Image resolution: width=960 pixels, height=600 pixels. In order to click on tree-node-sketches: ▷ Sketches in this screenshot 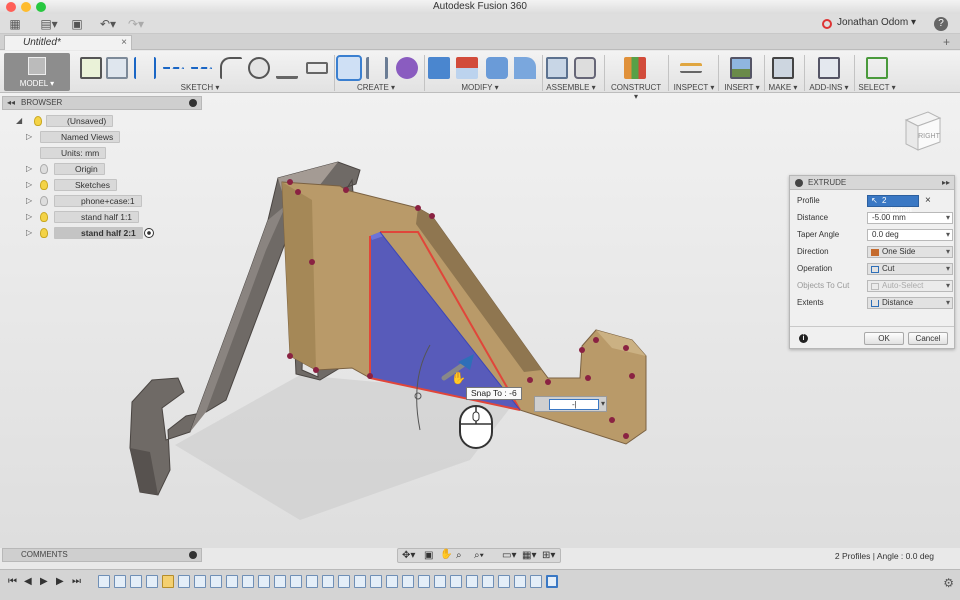, I will do `click(76, 185)`.